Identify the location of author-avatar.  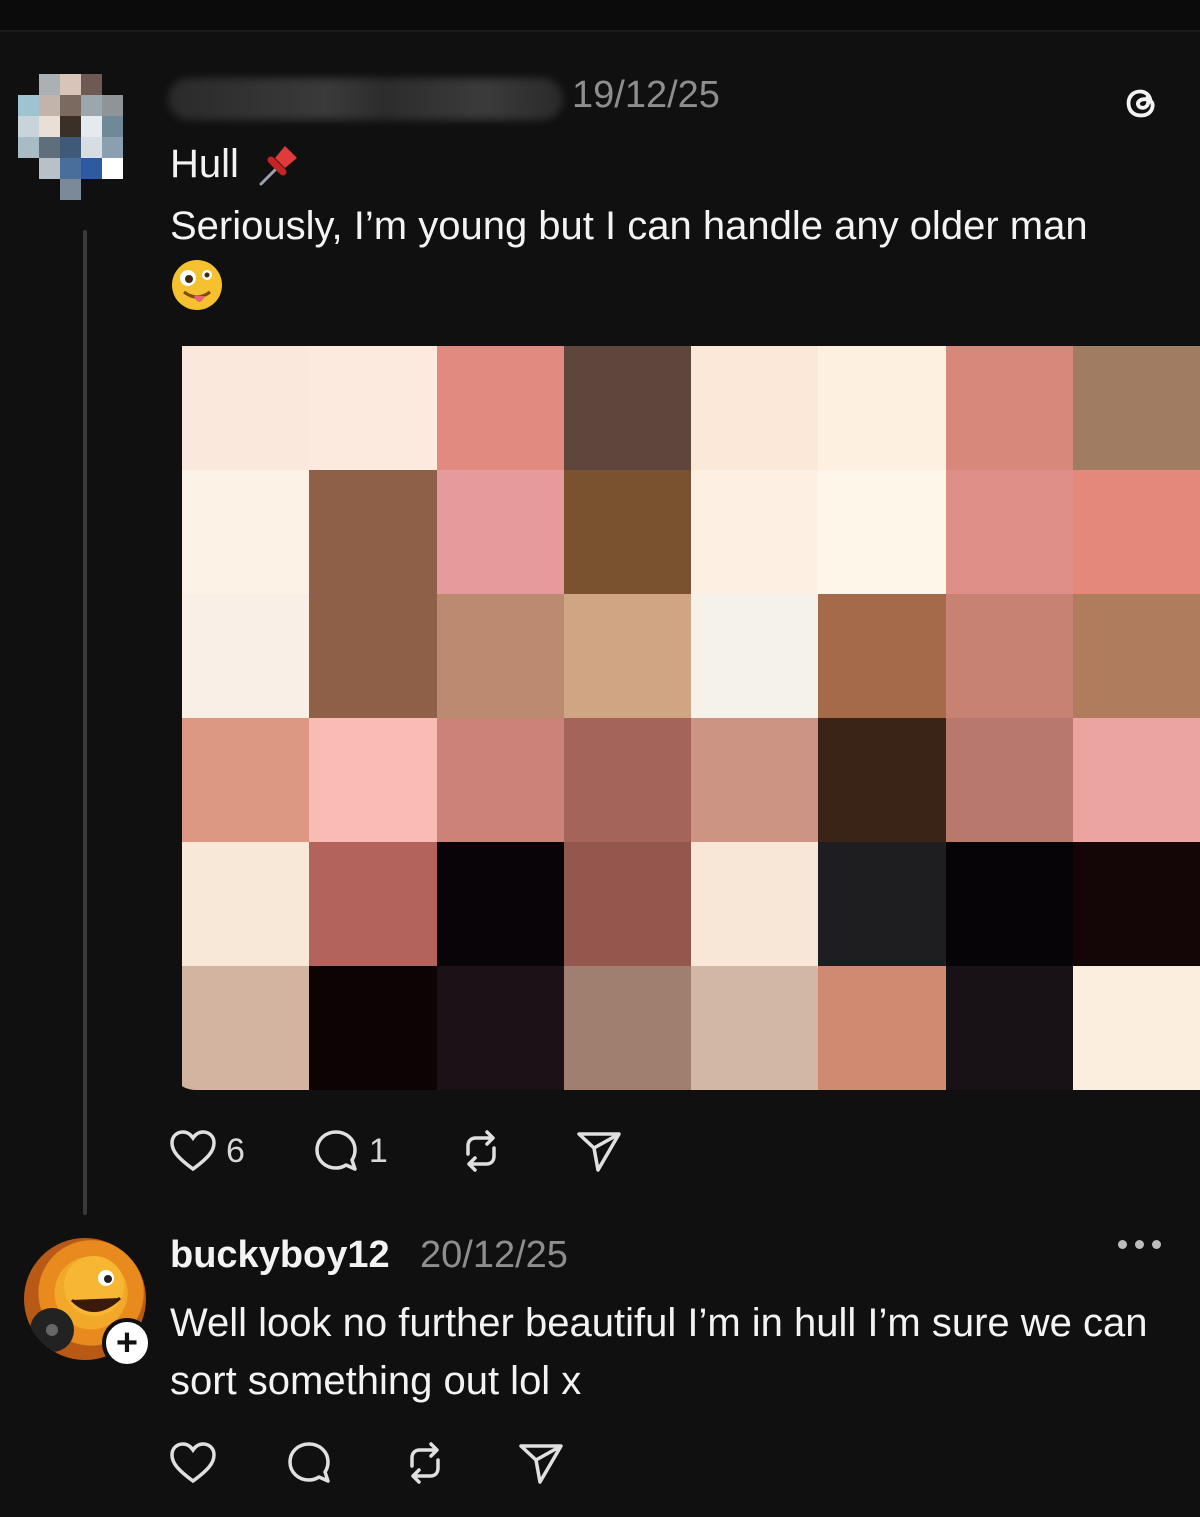
(81, 137).